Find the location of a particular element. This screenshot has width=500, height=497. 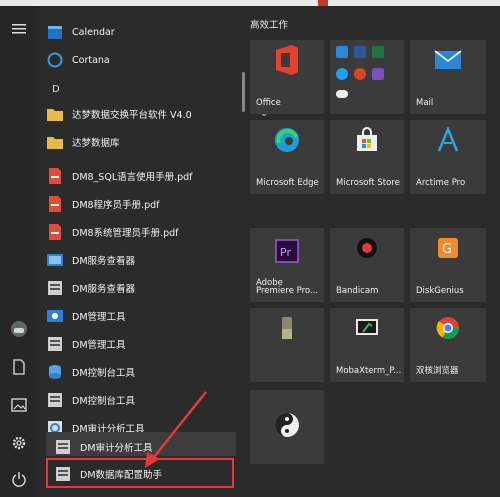

tile-office: Office is located at coordinates (287, 77).